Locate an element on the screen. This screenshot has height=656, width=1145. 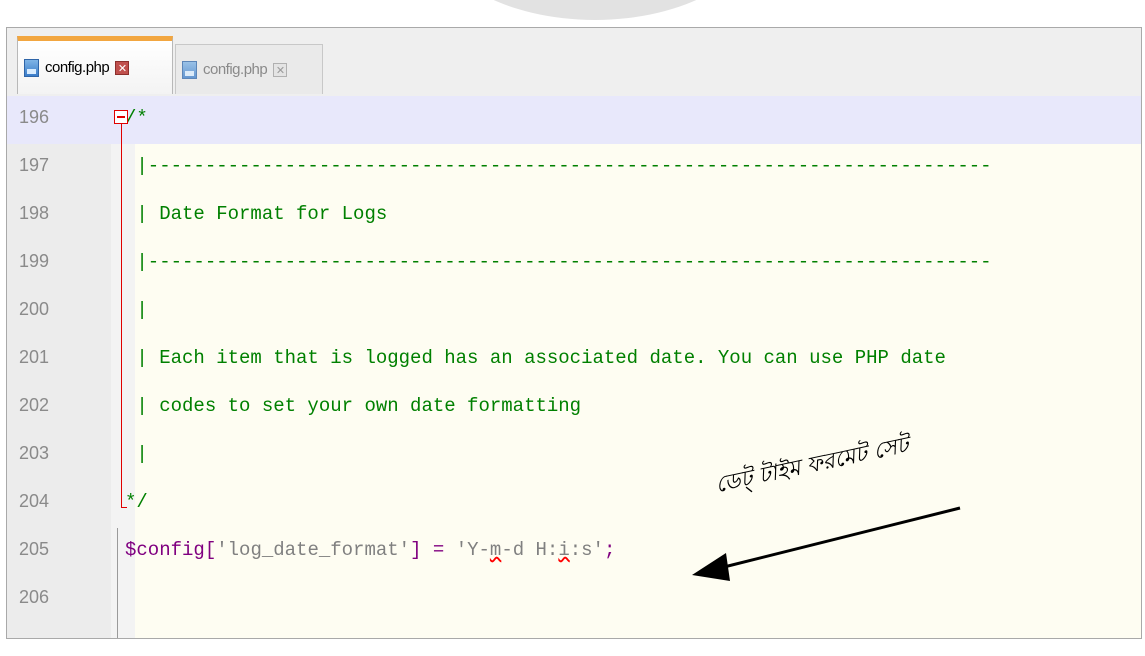
code-string-value-c: -d H: is located at coordinates (530, 550).